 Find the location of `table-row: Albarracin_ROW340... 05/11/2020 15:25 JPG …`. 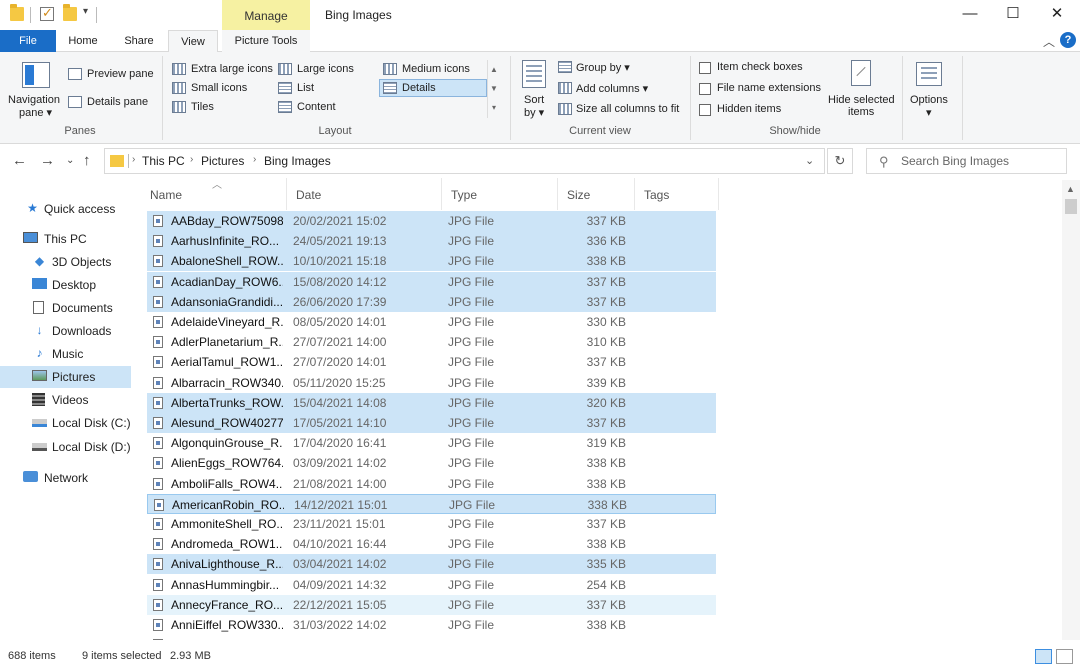

table-row: Albarracin_ROW340... 05/11/2020 15:25 JPG … is located at coordinates (431, 383).